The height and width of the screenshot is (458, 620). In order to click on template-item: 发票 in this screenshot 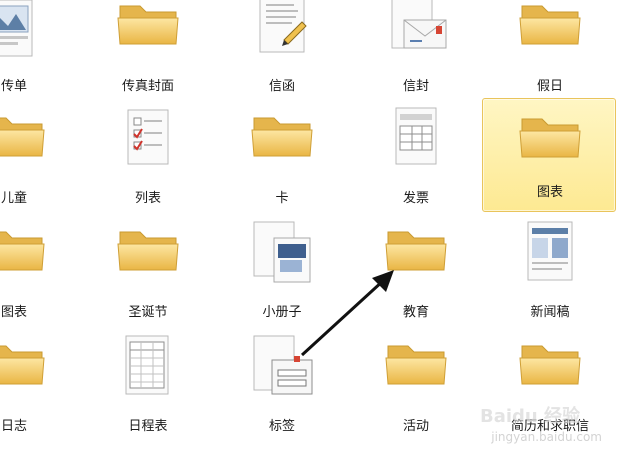, I will do `click(416, 161)`.